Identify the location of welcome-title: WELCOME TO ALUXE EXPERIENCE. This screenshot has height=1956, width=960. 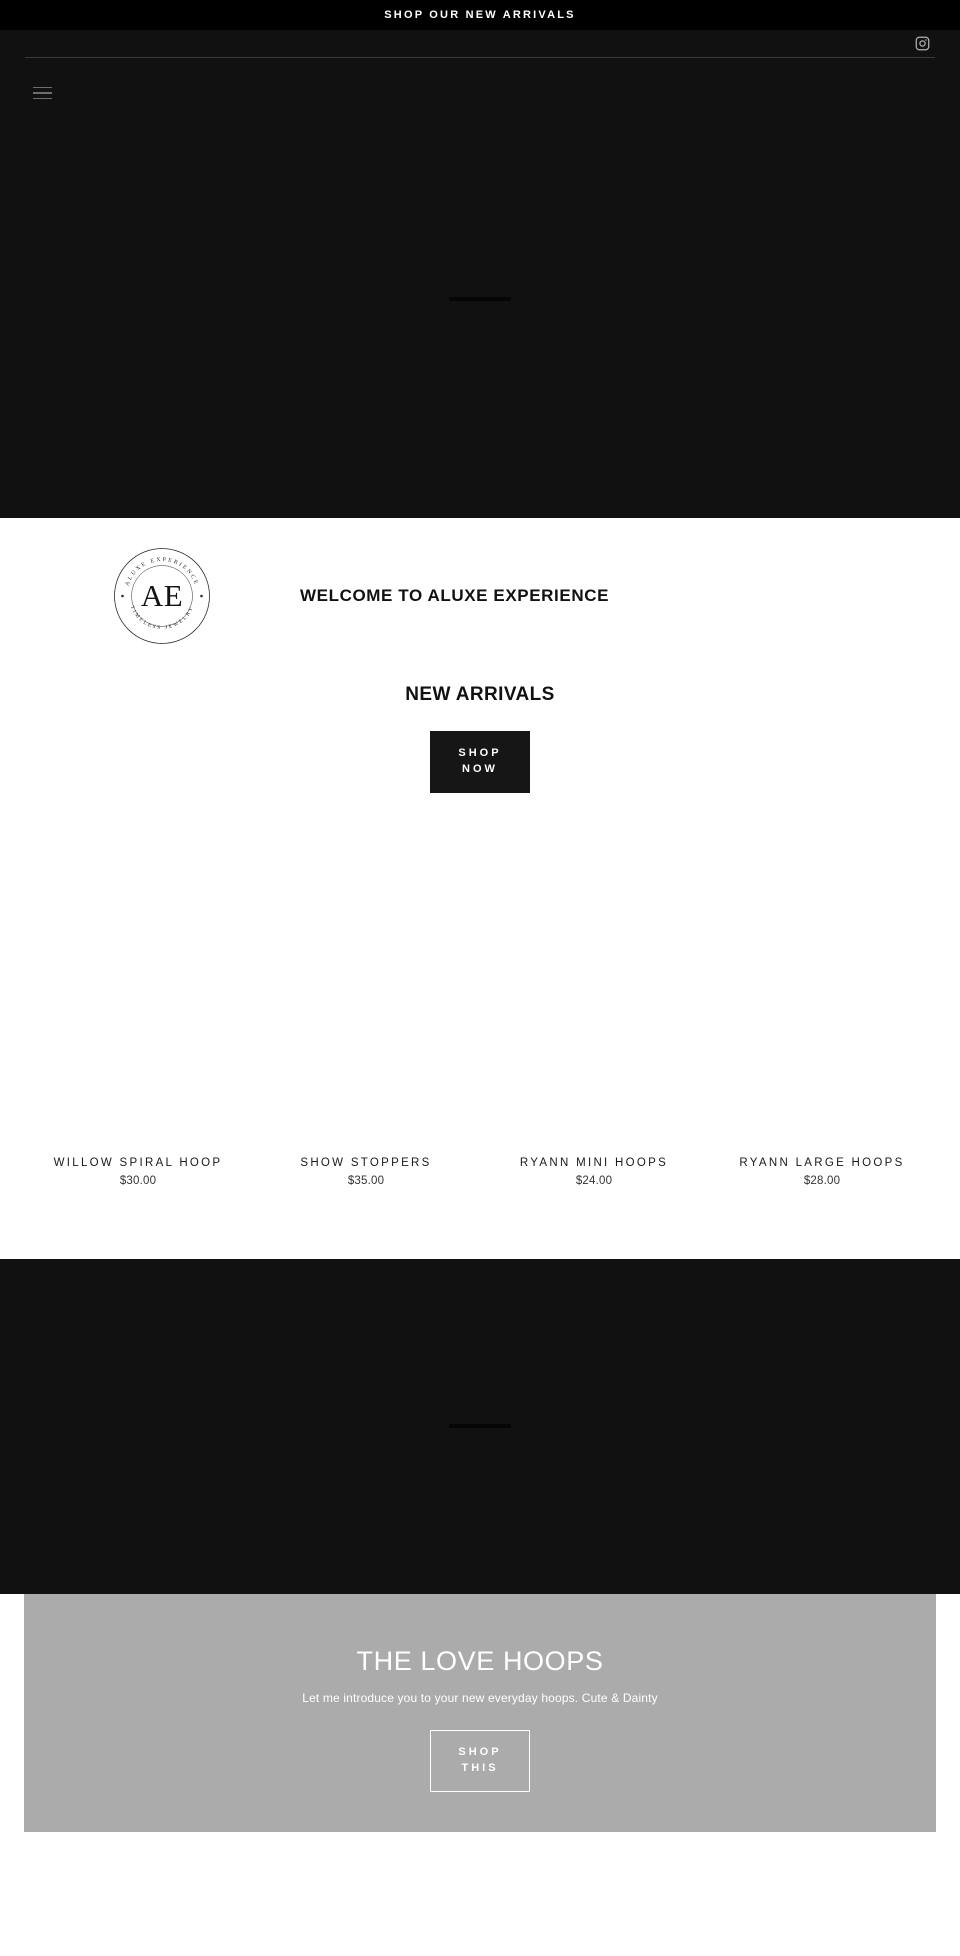
(455, 595).